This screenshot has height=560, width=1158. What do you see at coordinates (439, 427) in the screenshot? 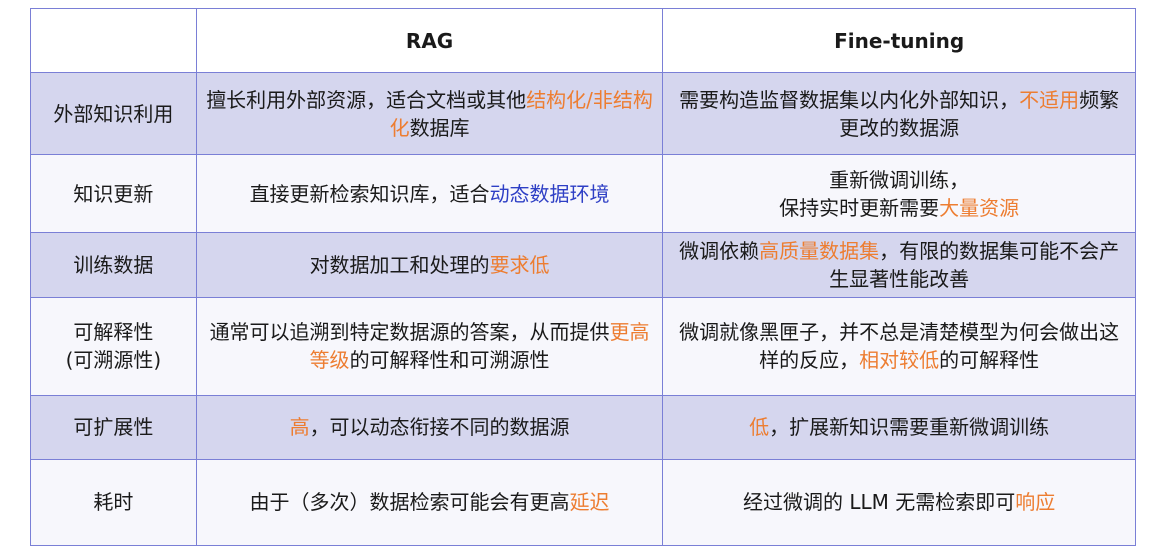
I see `cell-text: ，可以动态衔接不同的数据源` at bounding box center [439, 427].